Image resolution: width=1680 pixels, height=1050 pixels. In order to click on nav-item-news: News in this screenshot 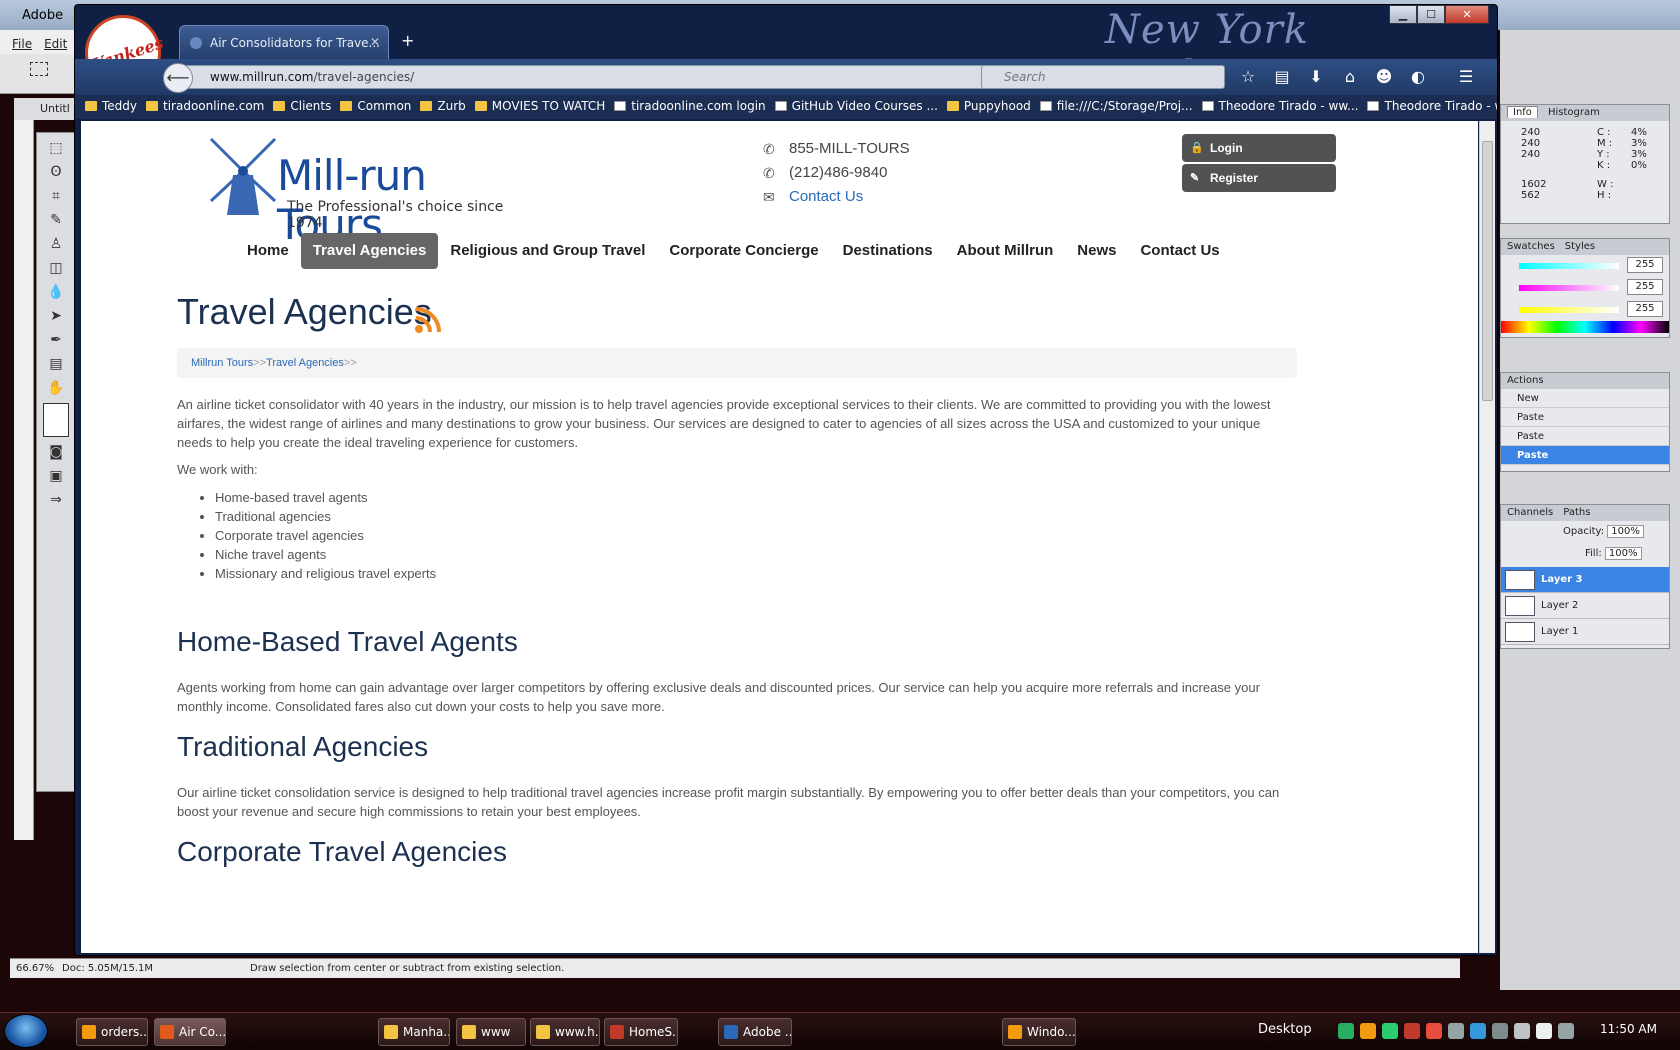, I will do `click(1096, 251)`.